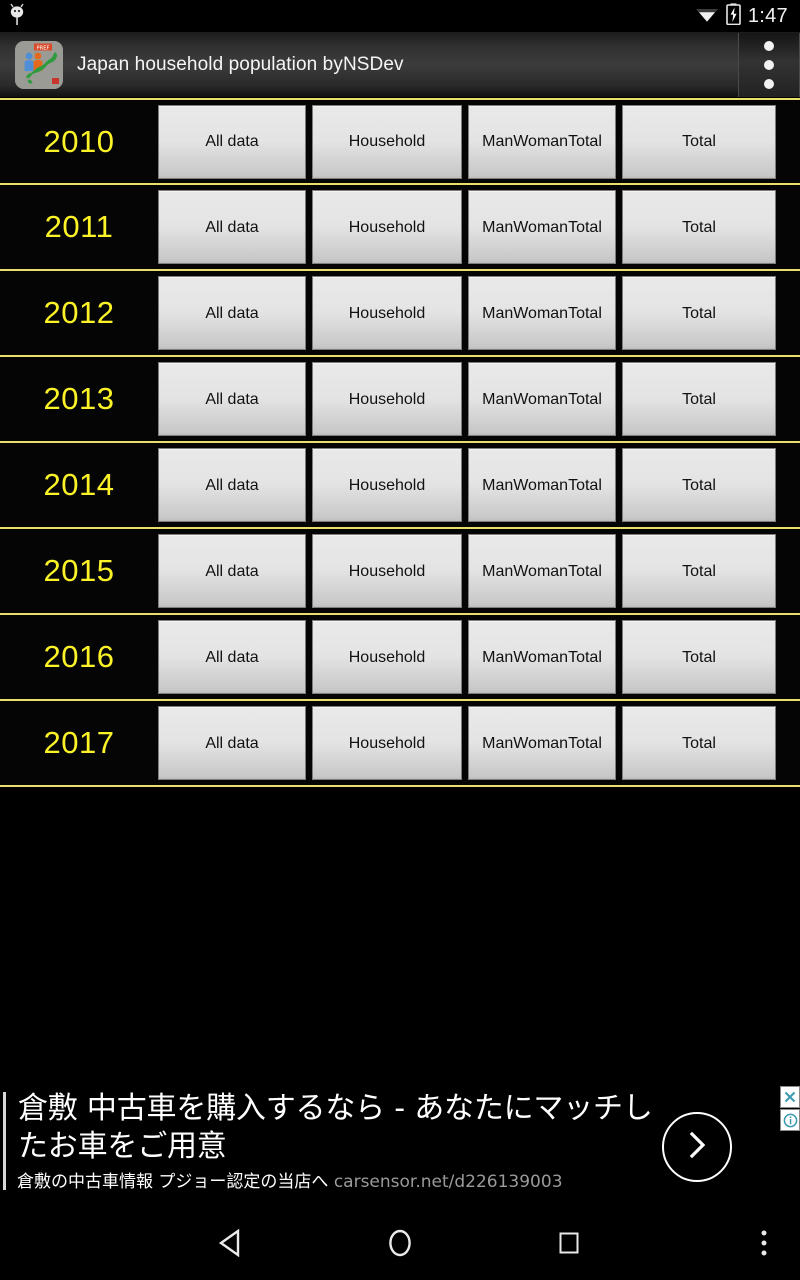 The width and height of the screenshot is (800, 1280). I want to click on wifi-icon, so click(707, 16).